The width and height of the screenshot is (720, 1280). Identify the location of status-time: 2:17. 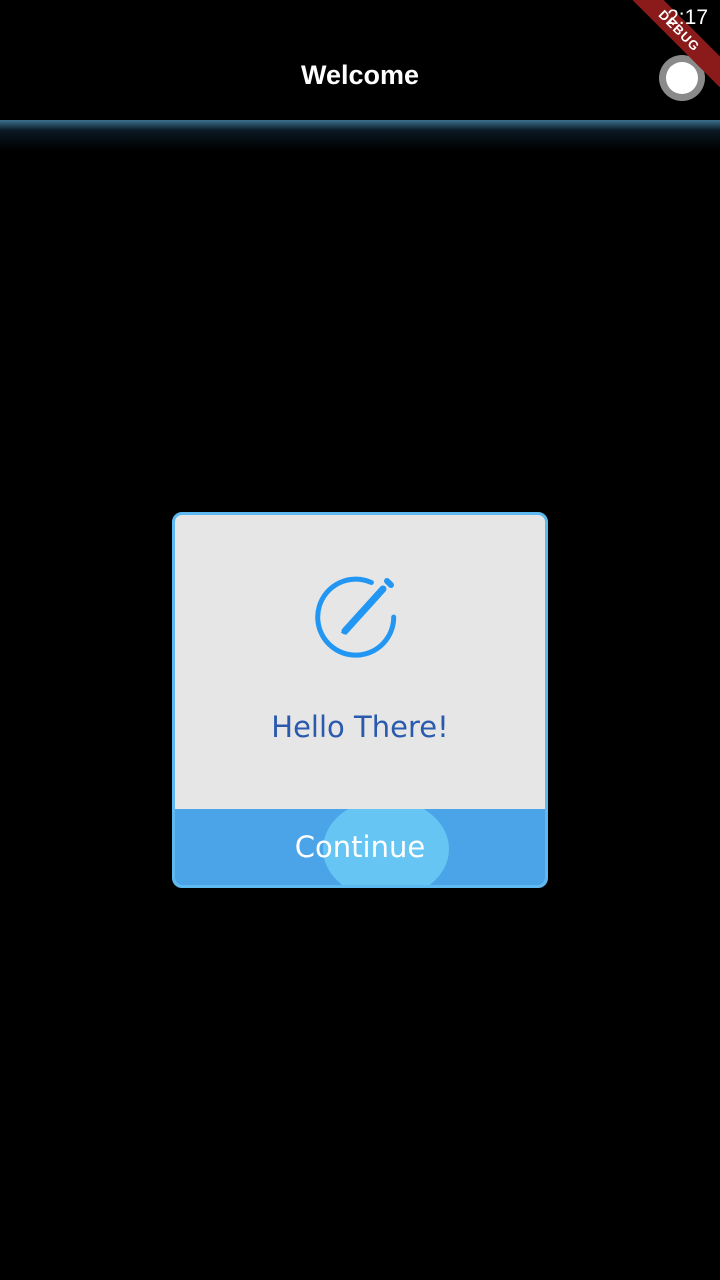
(687, 17).